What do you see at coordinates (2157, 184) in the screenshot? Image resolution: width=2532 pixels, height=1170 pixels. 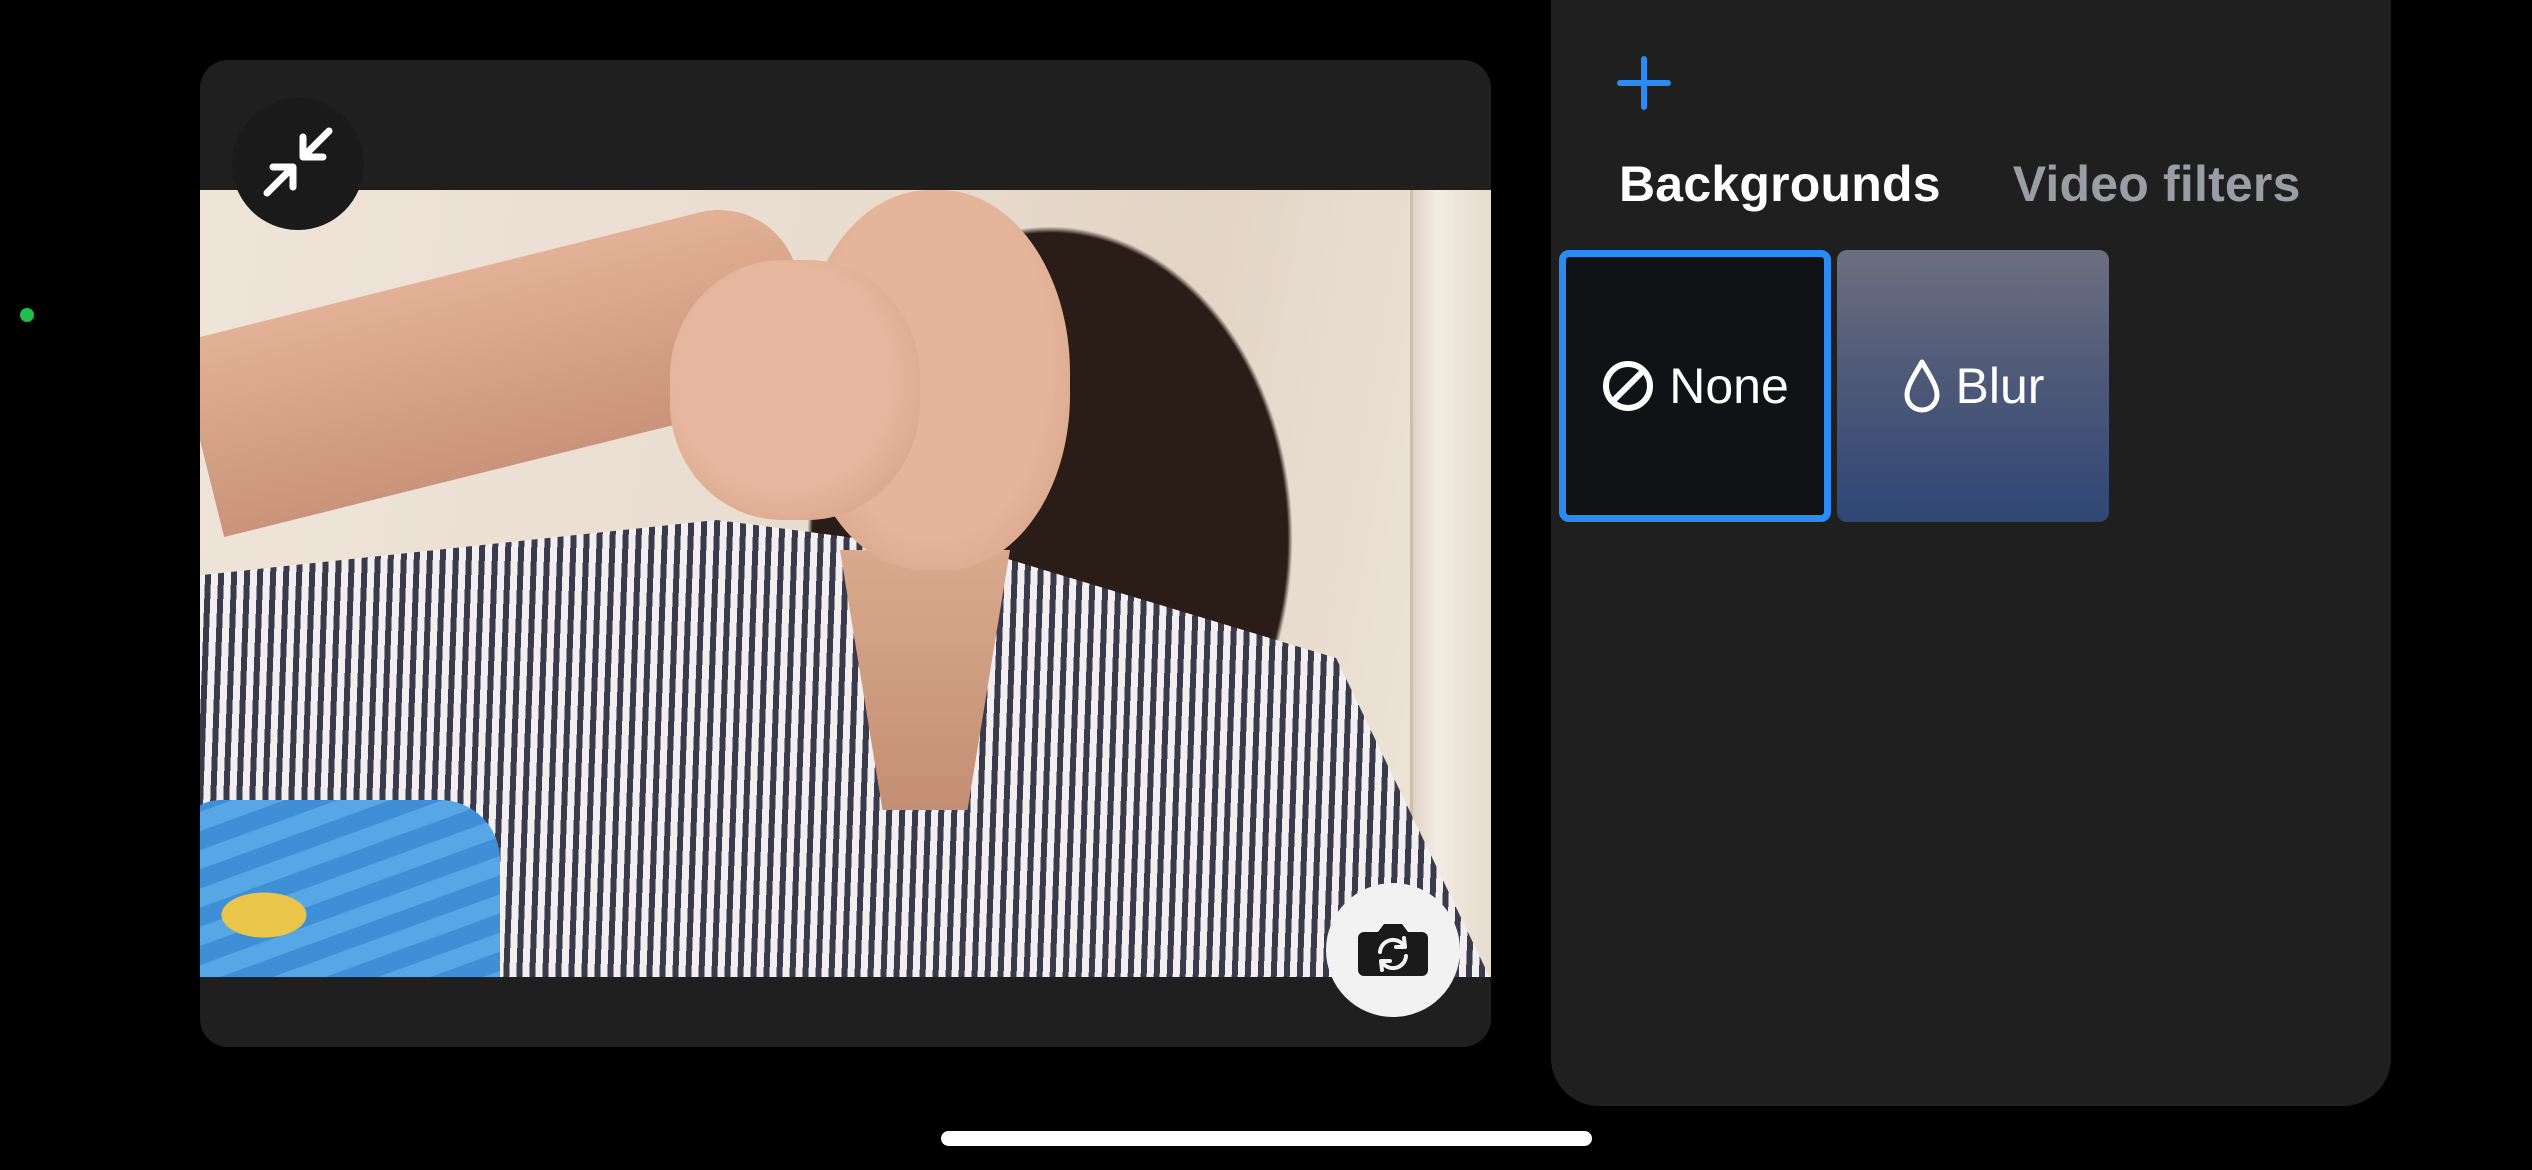 I see `tab-video-filters: Video filters` at bounding box center [2157, 184].